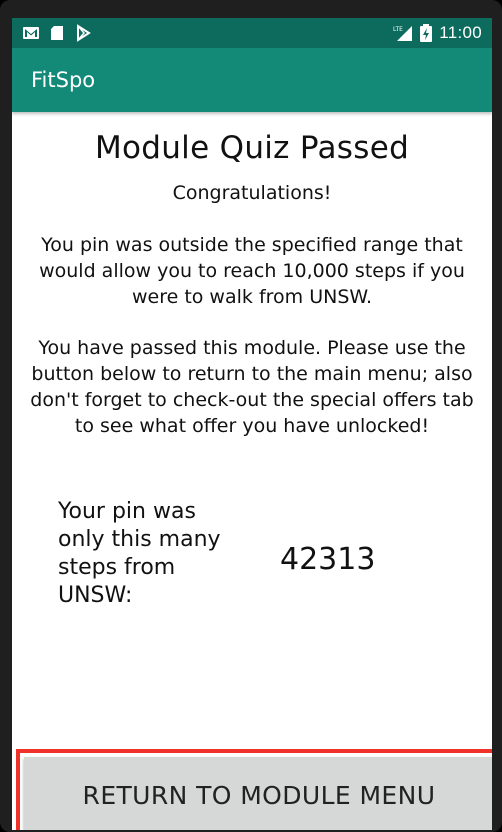  I want to click on app-bar: FitSpo, so click(252, 80).